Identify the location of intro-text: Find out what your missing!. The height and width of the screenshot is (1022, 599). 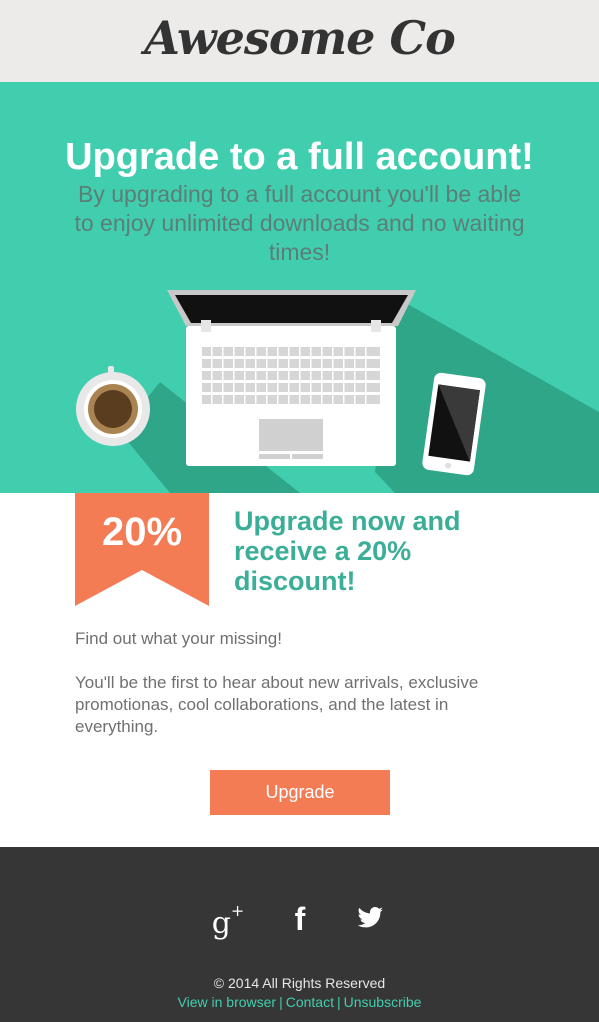
(178, 638).